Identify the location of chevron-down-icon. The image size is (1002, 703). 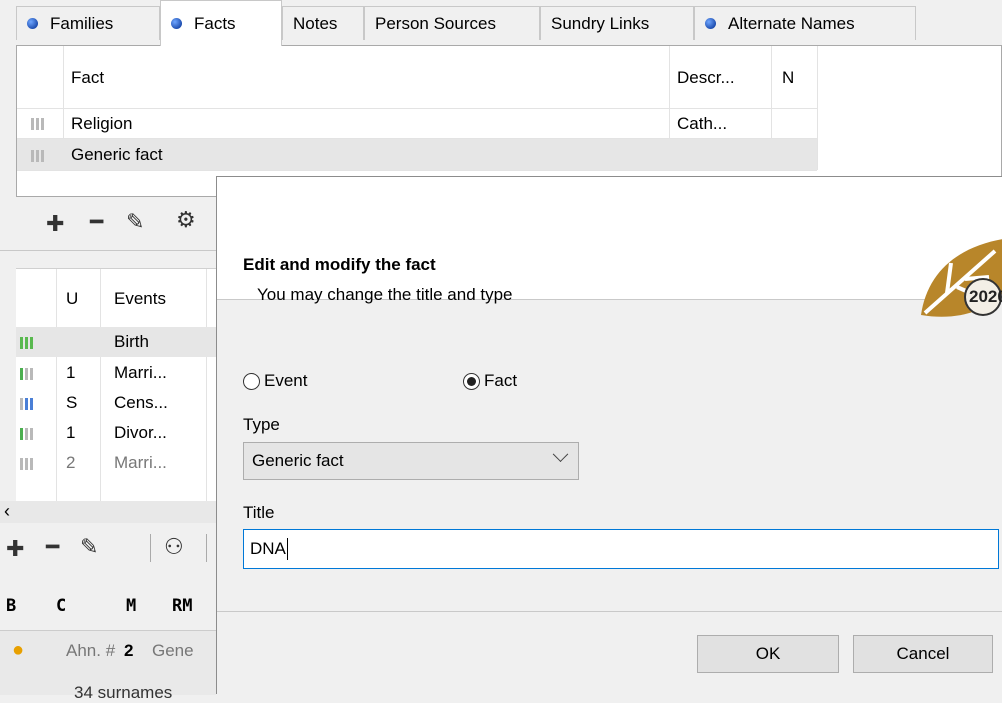
(560, 454).